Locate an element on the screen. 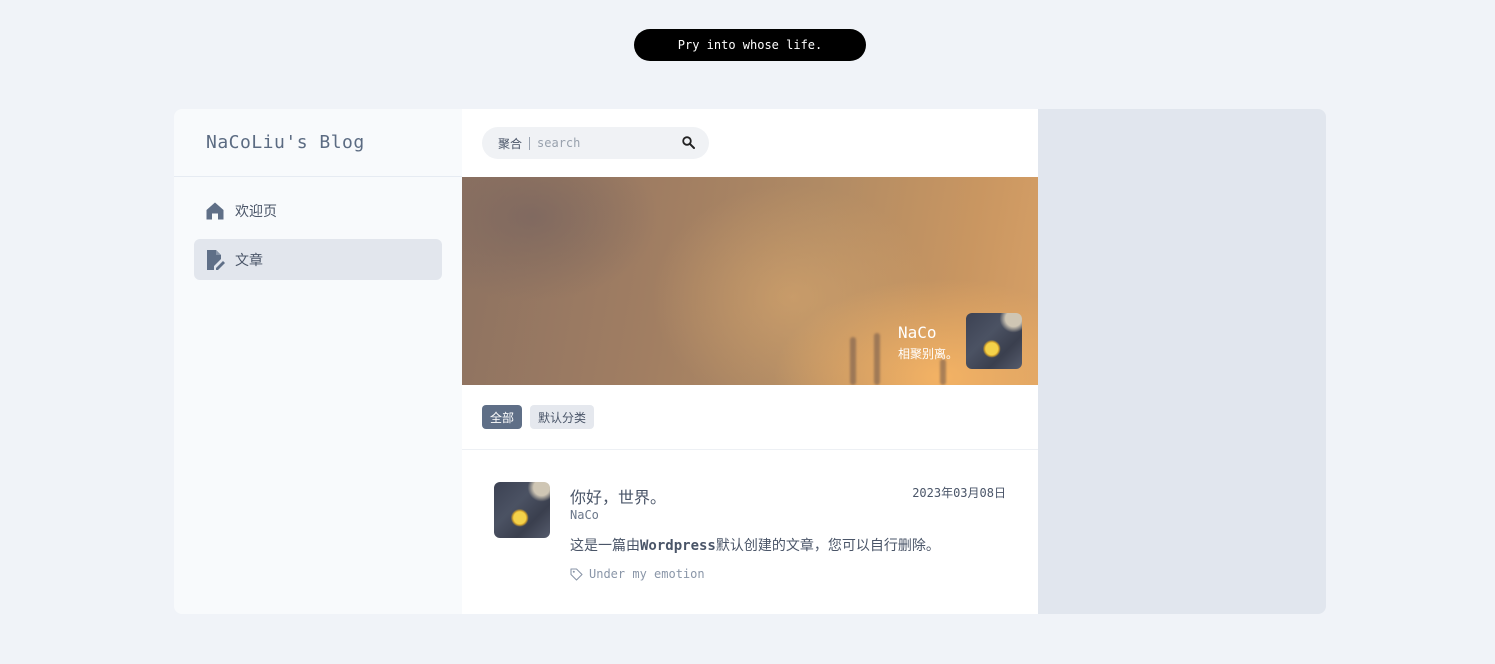 The height and width of the screenshot is (664, 1495). category-default: 默认分类 is located at coordinates (562, 417).